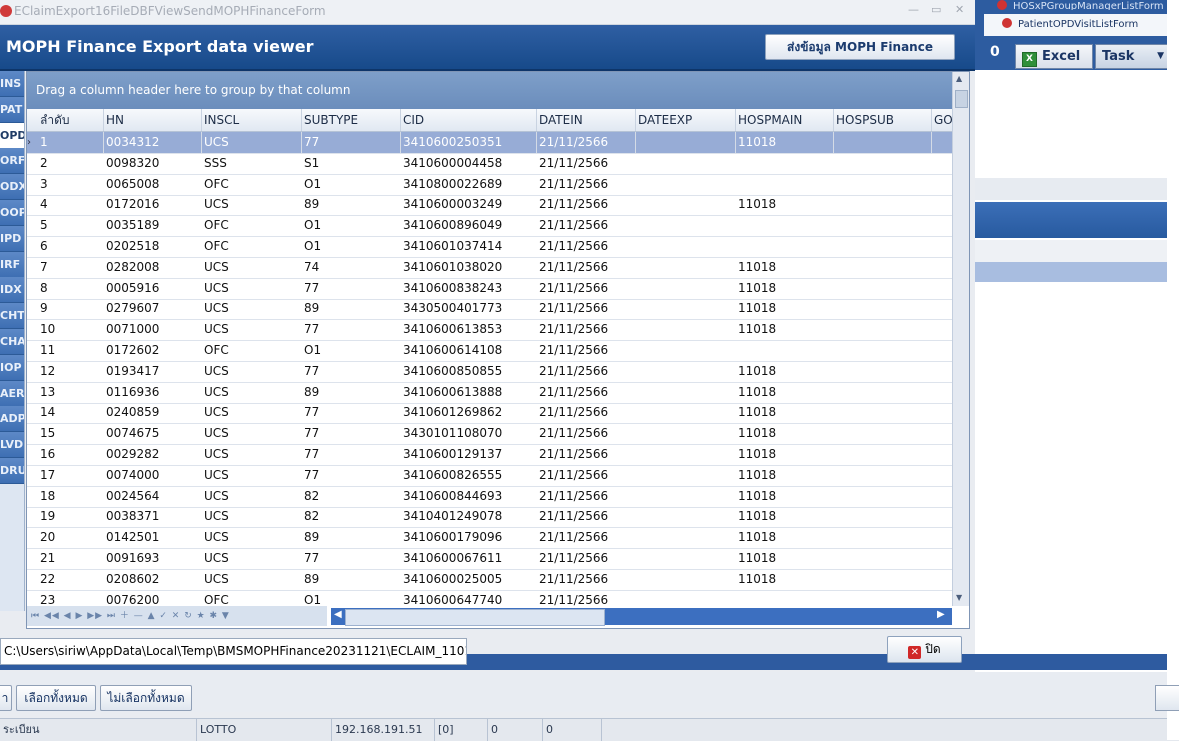 The width and height of the screenshot is (1179, 741). Describe the element at coordinates (959, 78) in the screenshot. I see `scroll-up-icon: ▲` at that location.